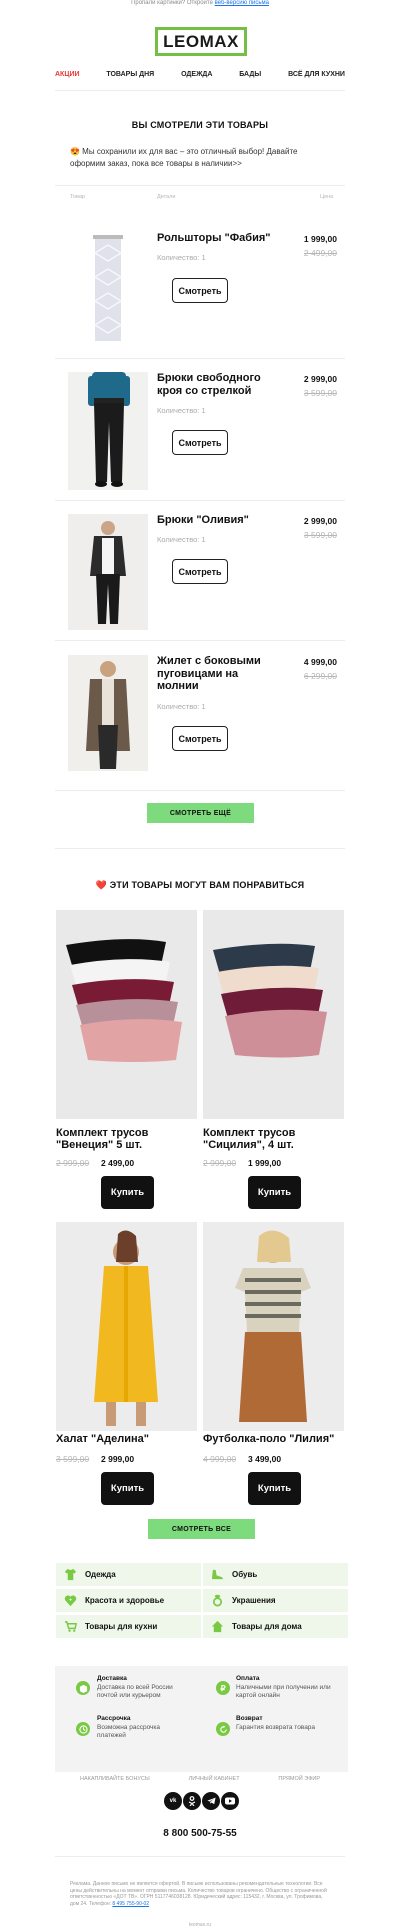 This screenshot has height=1932, width=400. What do you see at coordinates (275, 1439) in the screenshot?
I see `card-title: Футболка-поло "Лилия"` at bounding box center [275, 1439].